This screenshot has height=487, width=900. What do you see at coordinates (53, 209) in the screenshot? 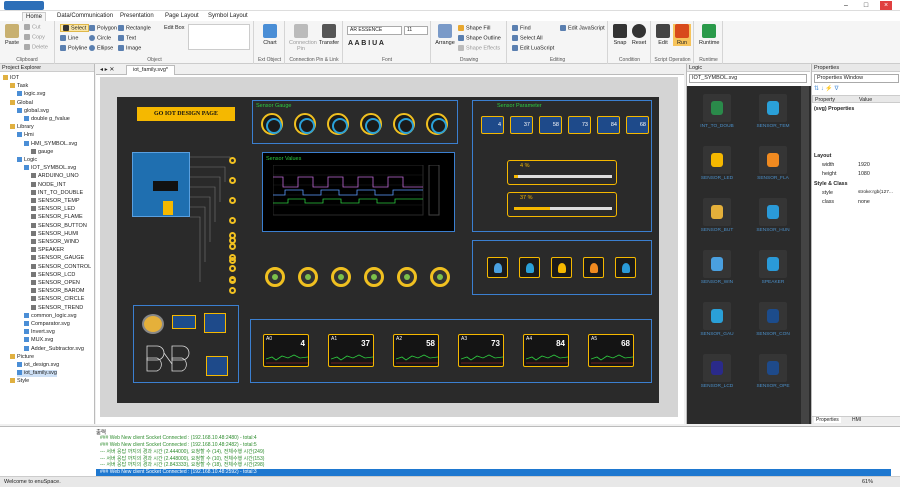
I see `tree-item: SENSOR_LED` at bounding box center [53, 209].